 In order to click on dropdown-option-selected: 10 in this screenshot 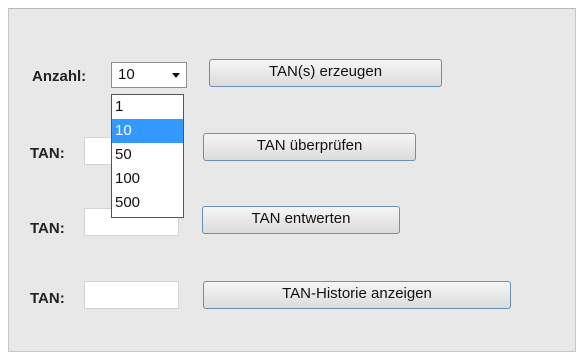, I will do `click(147, 131)`.